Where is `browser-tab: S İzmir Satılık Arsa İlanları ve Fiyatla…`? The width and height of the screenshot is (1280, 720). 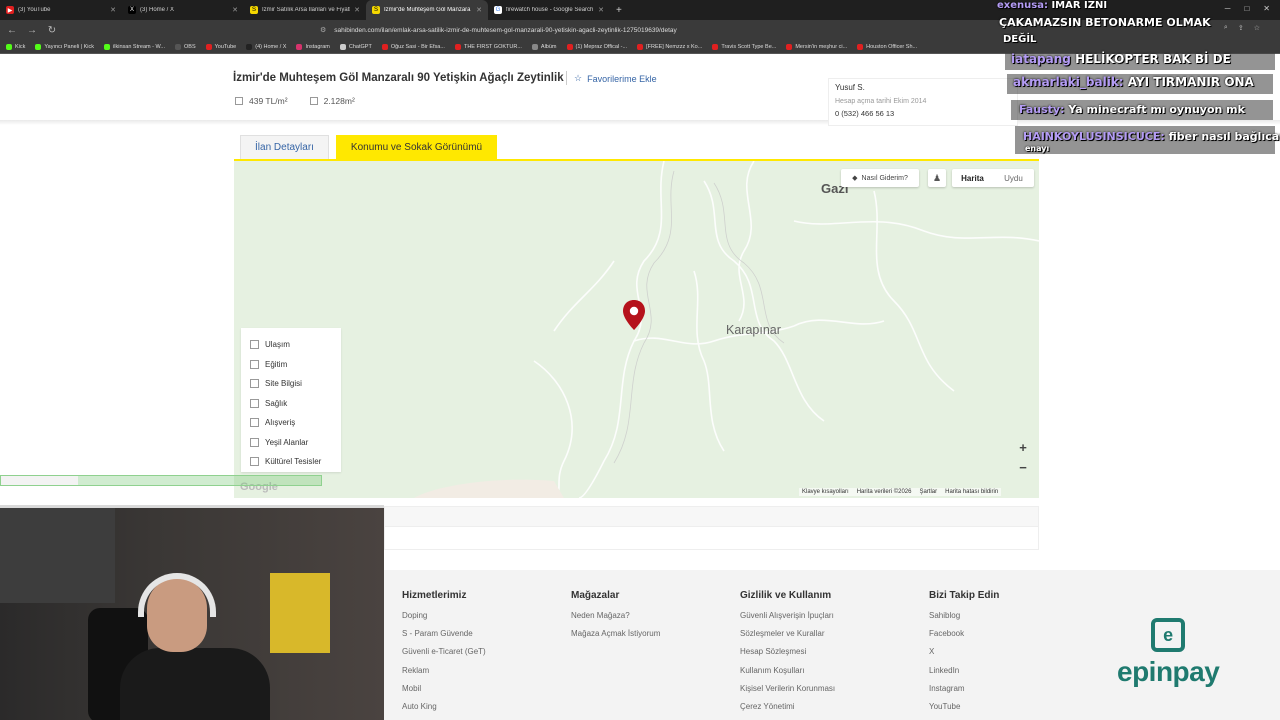 browser-tab: S İzmir Satılık Arsa İlanları ve Fiyatla… is located at coordinates (305, 10).